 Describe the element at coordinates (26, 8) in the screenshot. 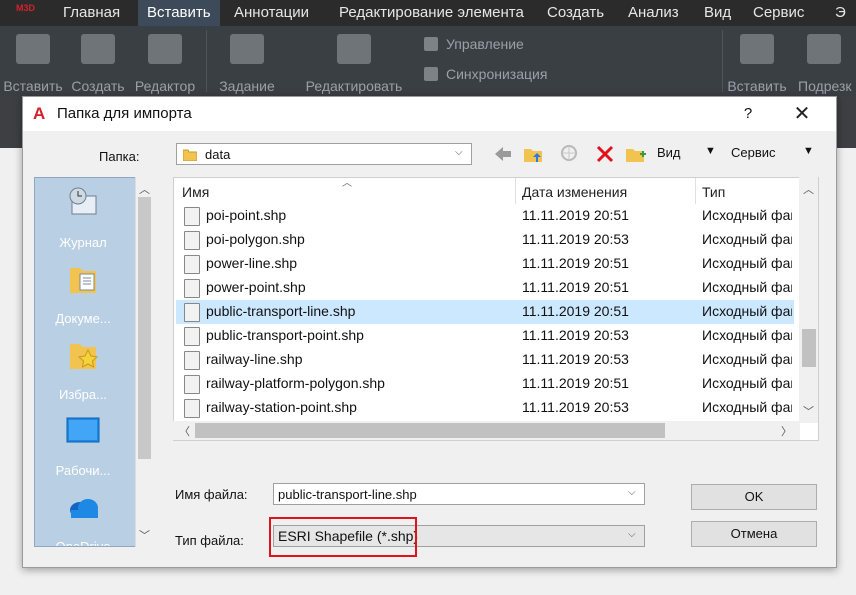

I see `app-badge: M3D` at that location.